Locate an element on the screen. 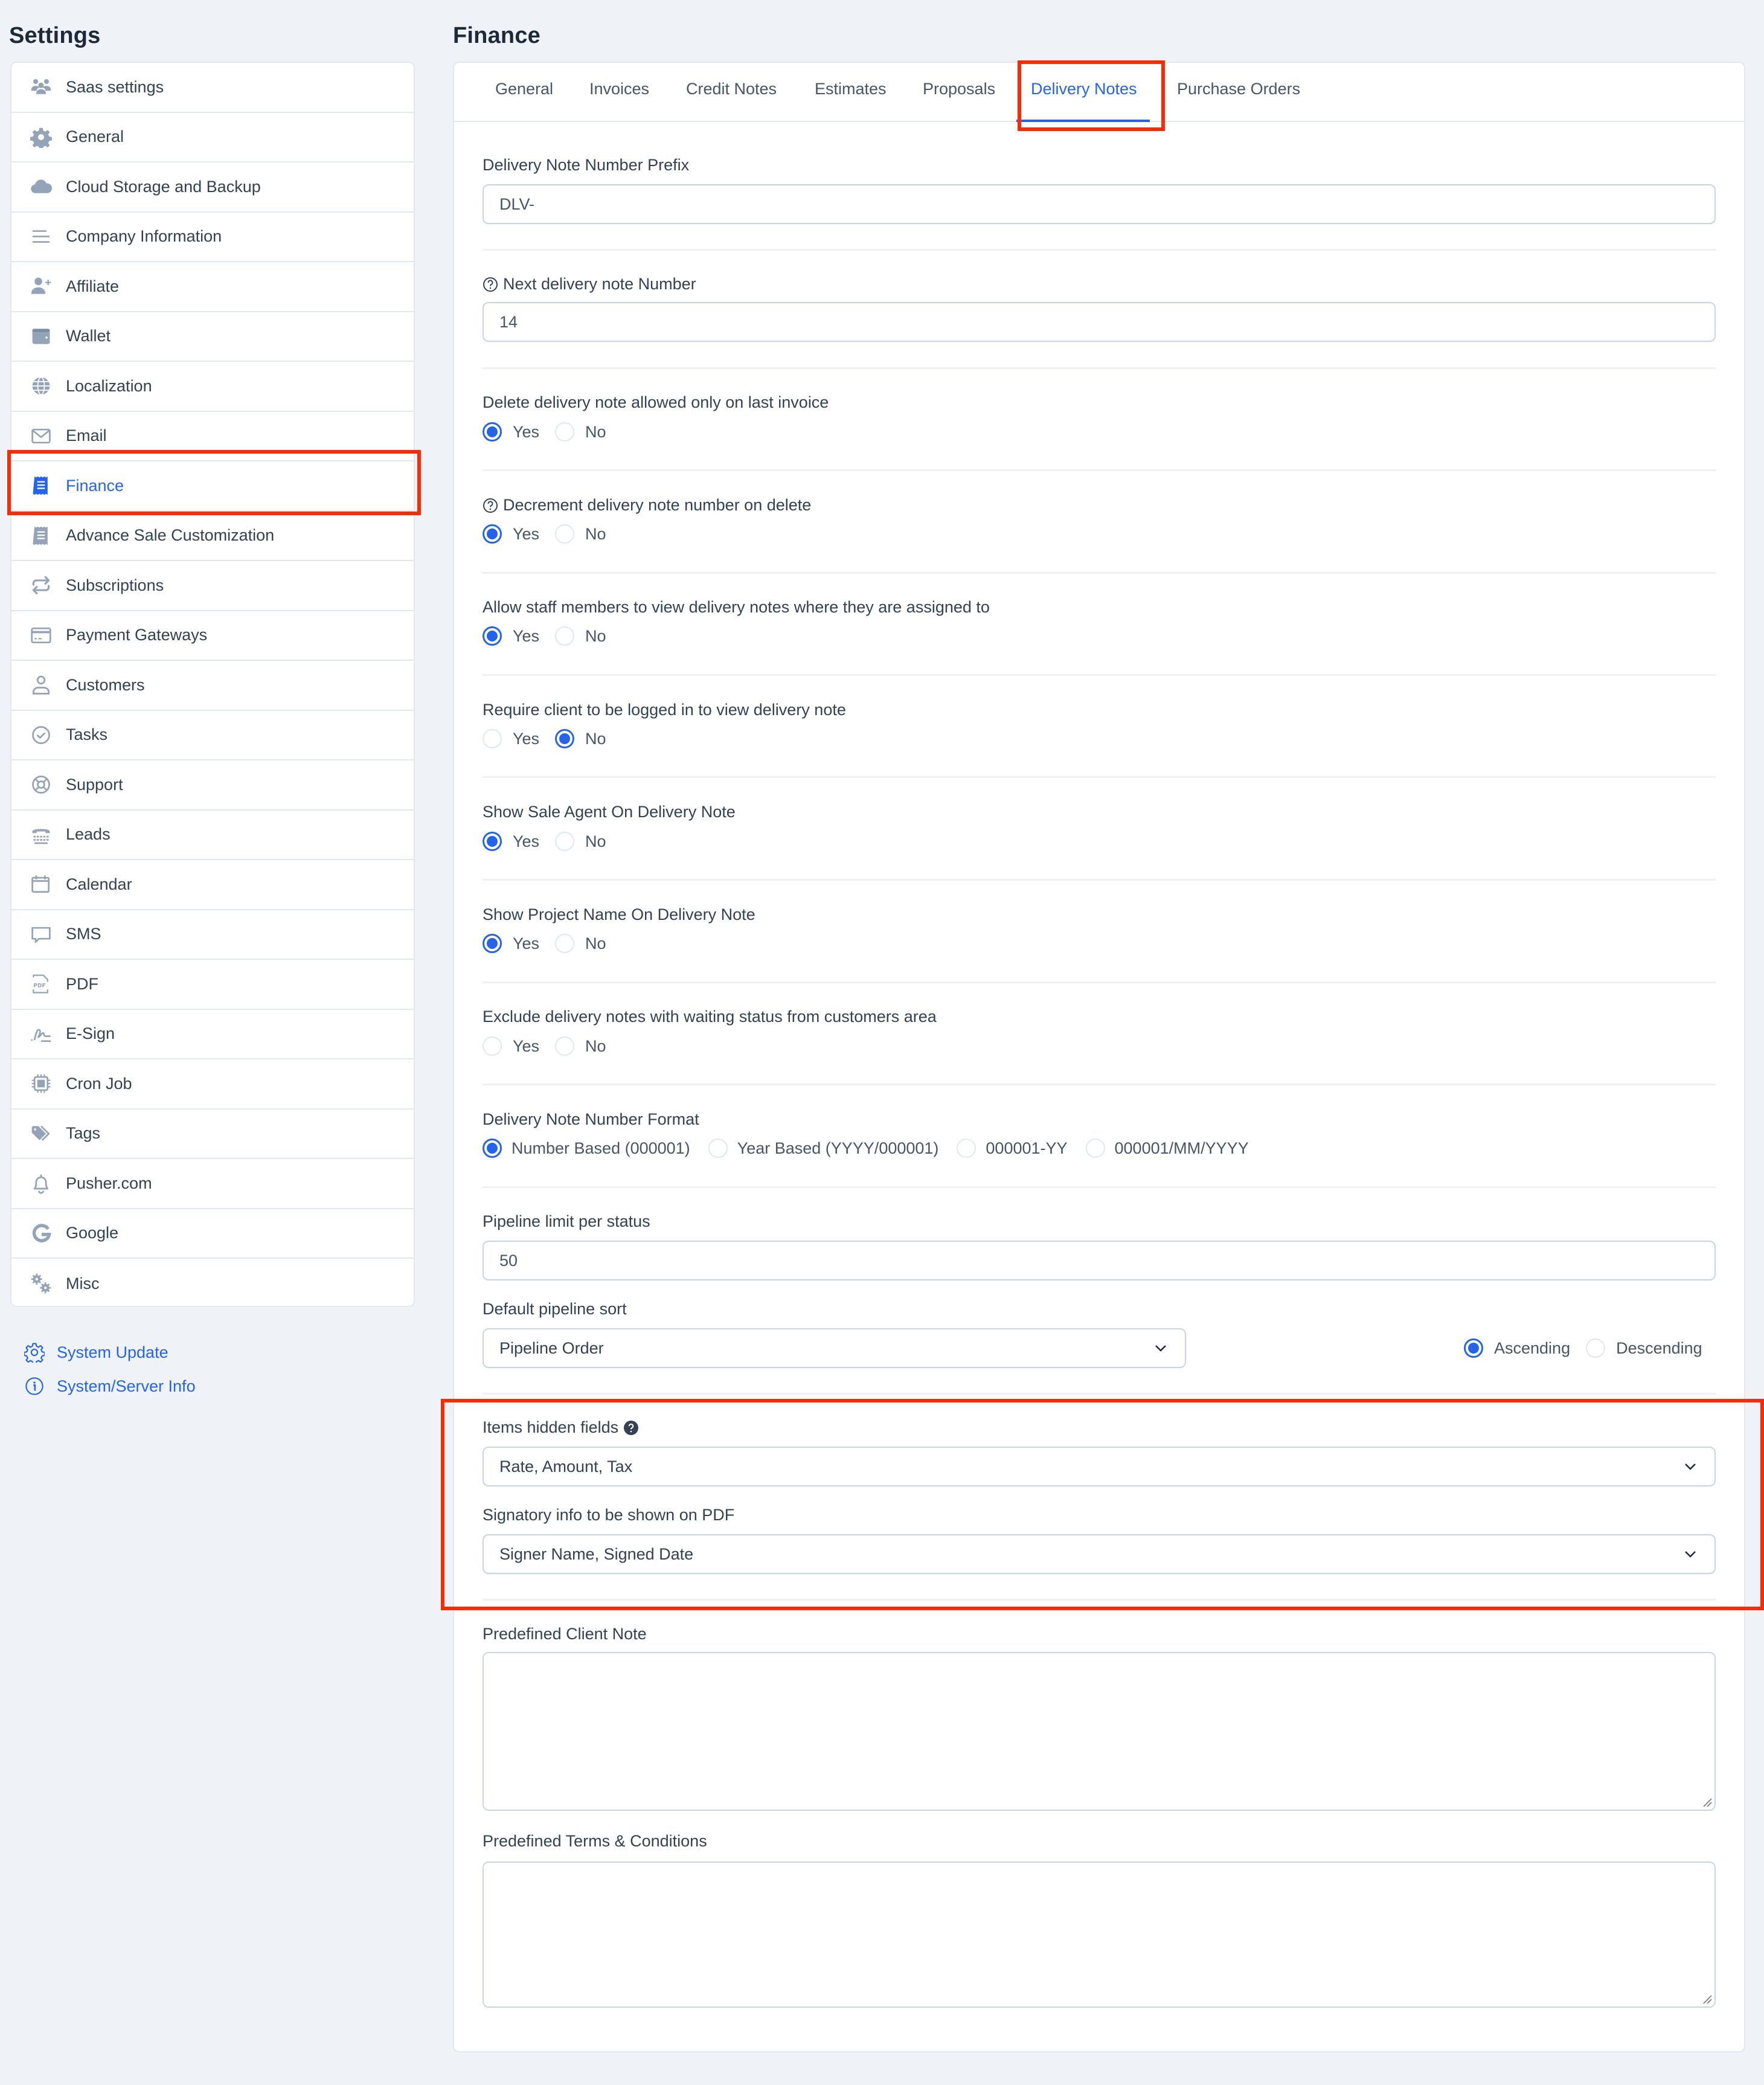 This screenshot has height=2085, width=1764. signatory-select: Signer Name, Signed Date is located at coordinates (1099, 1554).